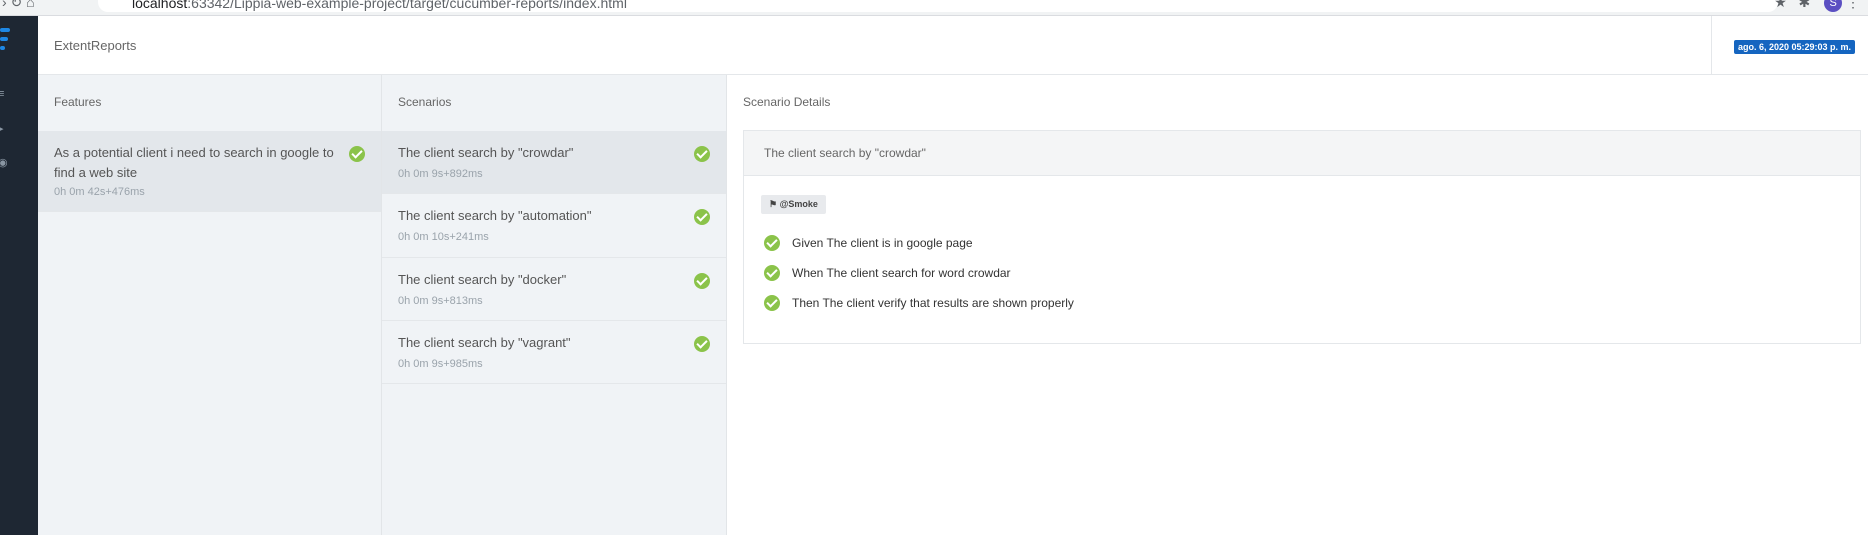 This screenshot has width=1868, height=535. Describe the element at coordinates (495, 215) in the screenshot. I see `scenario-name: The client search by "automation"` at that location.